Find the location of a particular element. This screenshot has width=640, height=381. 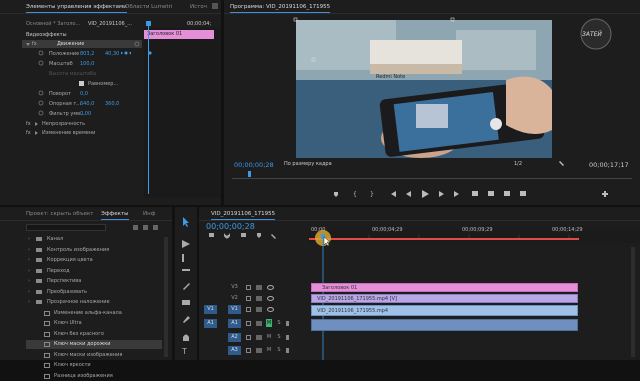

track-header: A3 M S is located at coordinates (254, 351).